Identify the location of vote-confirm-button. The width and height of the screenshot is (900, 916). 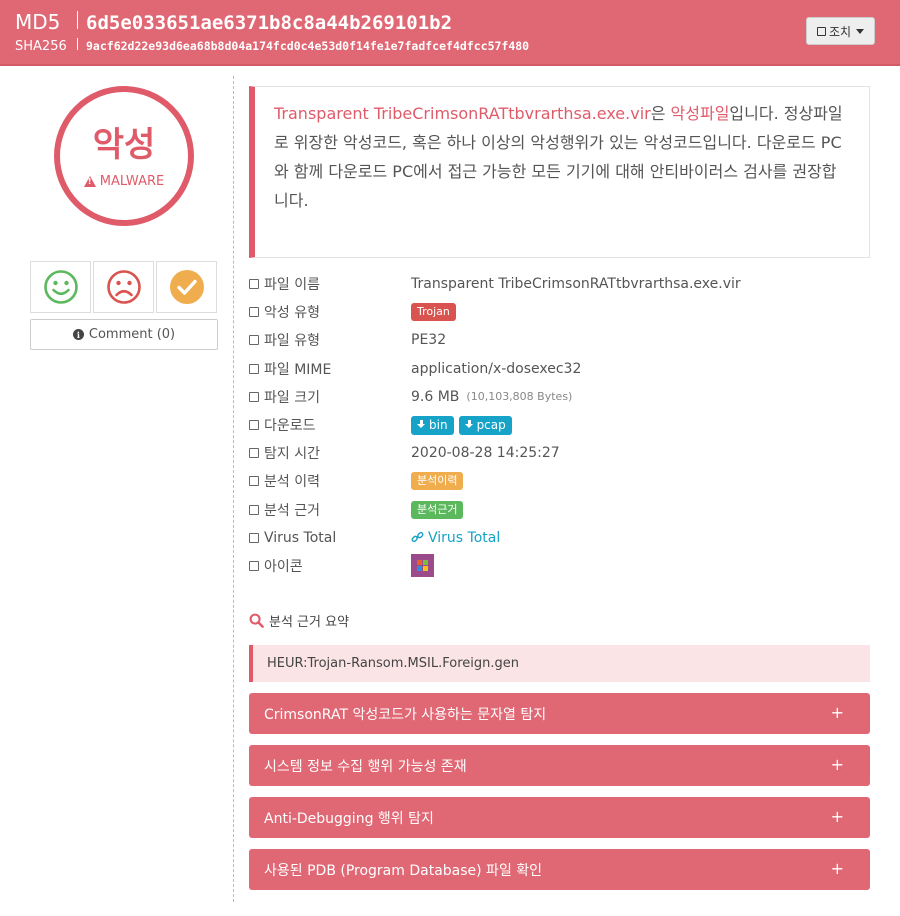
(186, 287).